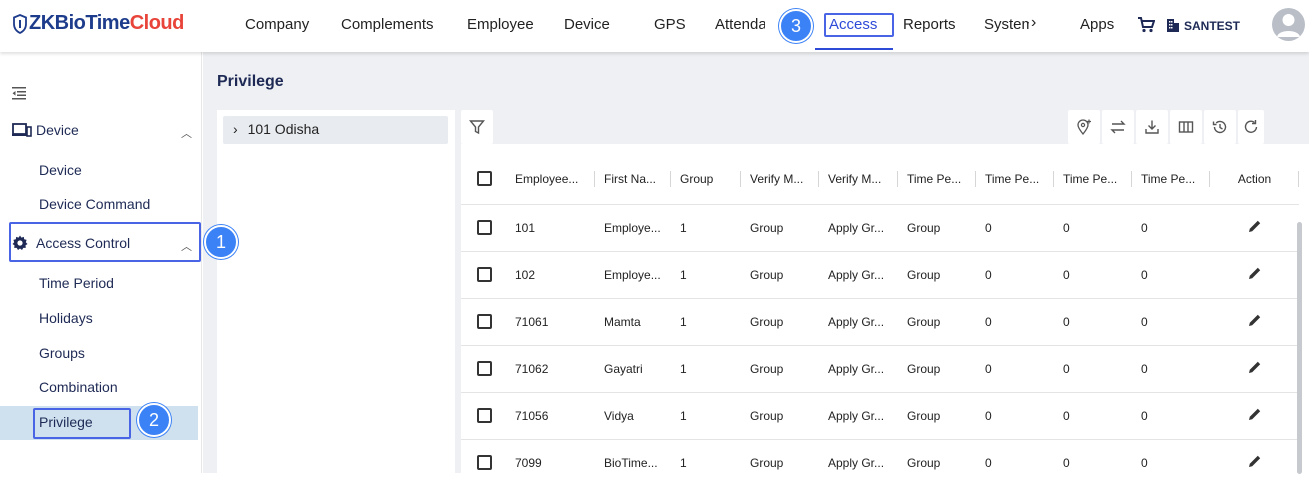 The height and width of the screenshot is (486, 1309). I want to click on sidebar-group-access-control: Access Control, so click(71, 243).